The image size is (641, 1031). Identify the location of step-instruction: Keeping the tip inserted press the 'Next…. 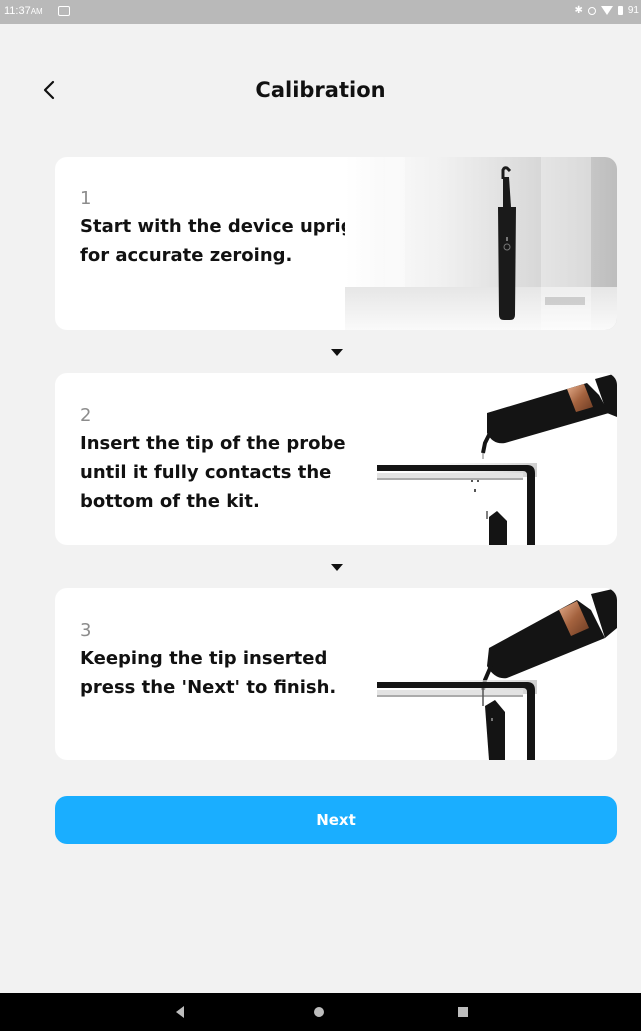
(208, 673).